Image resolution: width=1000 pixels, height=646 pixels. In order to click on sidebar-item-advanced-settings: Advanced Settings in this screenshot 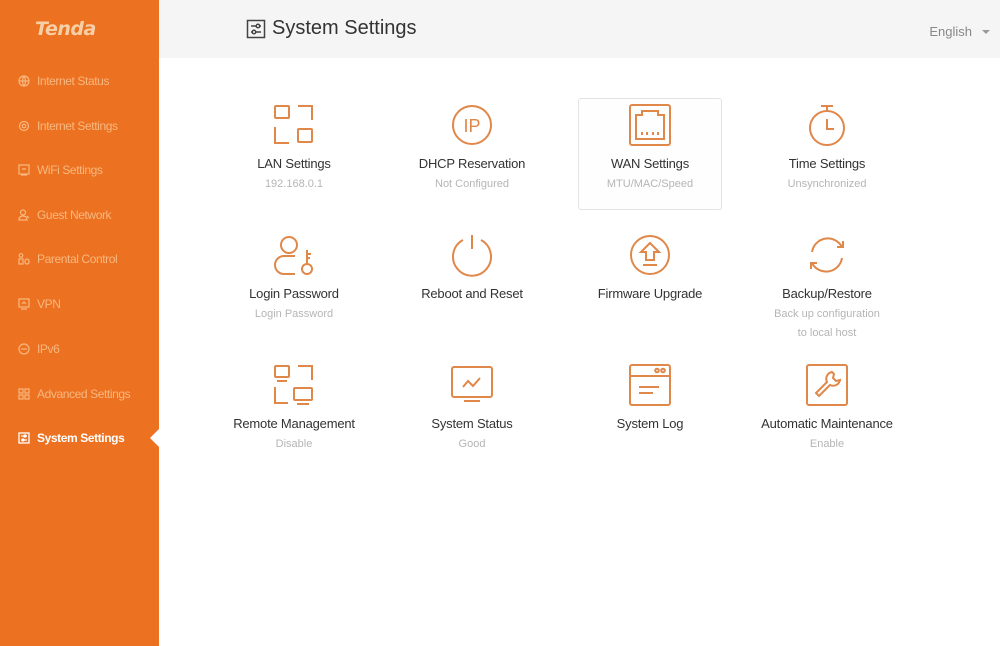, I will do `click(79, 394)`.